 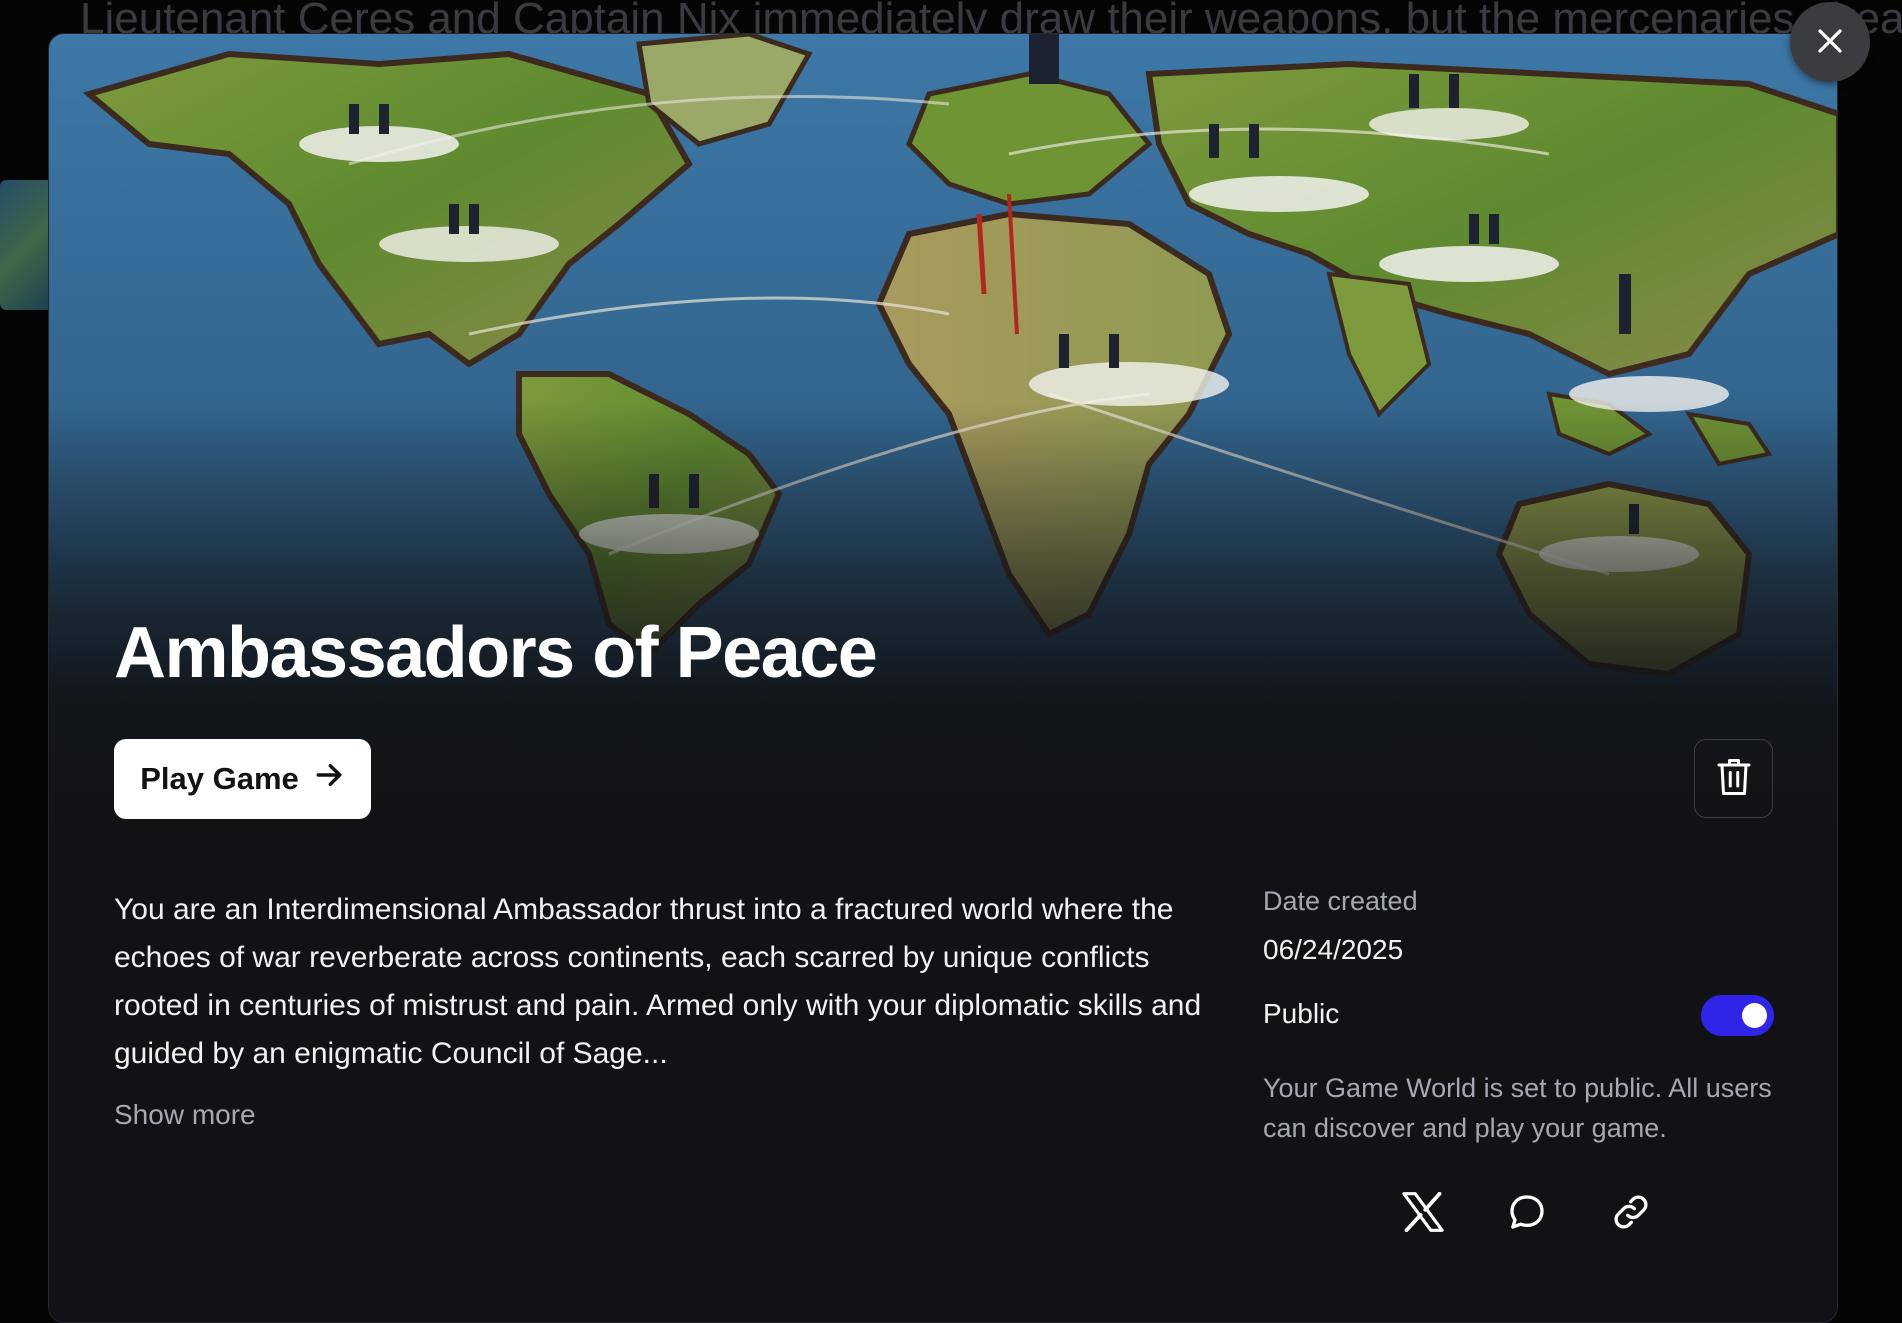 I want to click on delete-game-button, so click(x=1733, y=778).